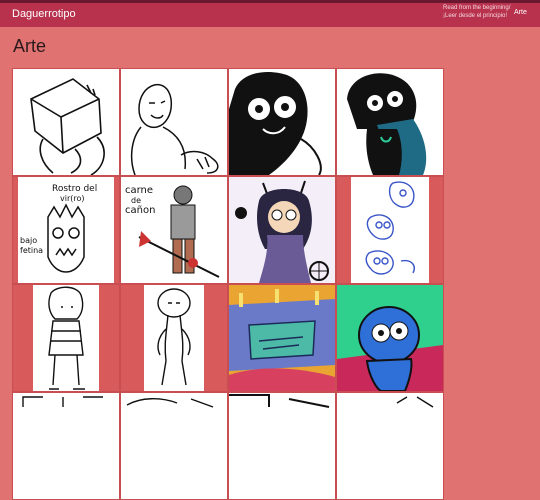 The height and width of the screenshot is (500, 540). What do you see at coordinates (170, 403) in the screenshot?
I see `row4-sketch-2-artwork` at bounding box center [170, 403].